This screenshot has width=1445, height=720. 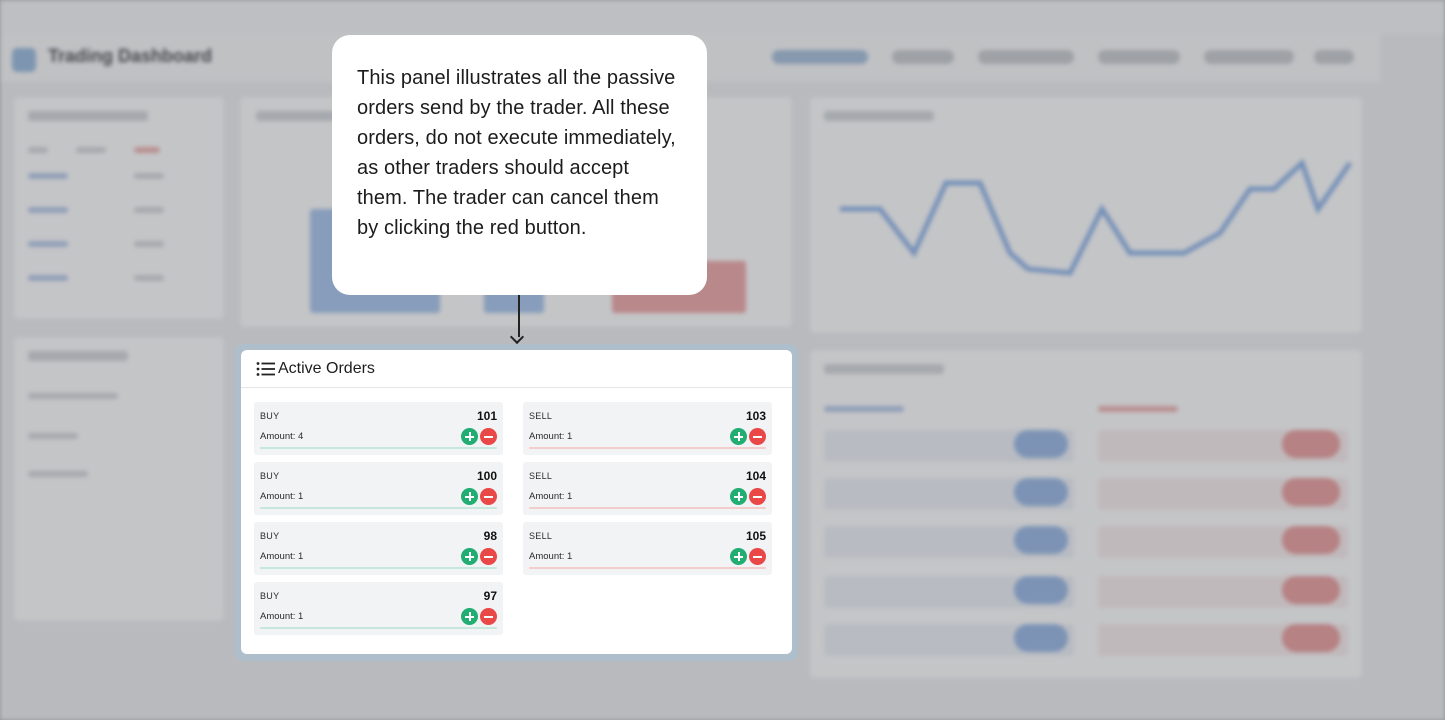 I want to click on list-icon, so click(x=265, y=368).